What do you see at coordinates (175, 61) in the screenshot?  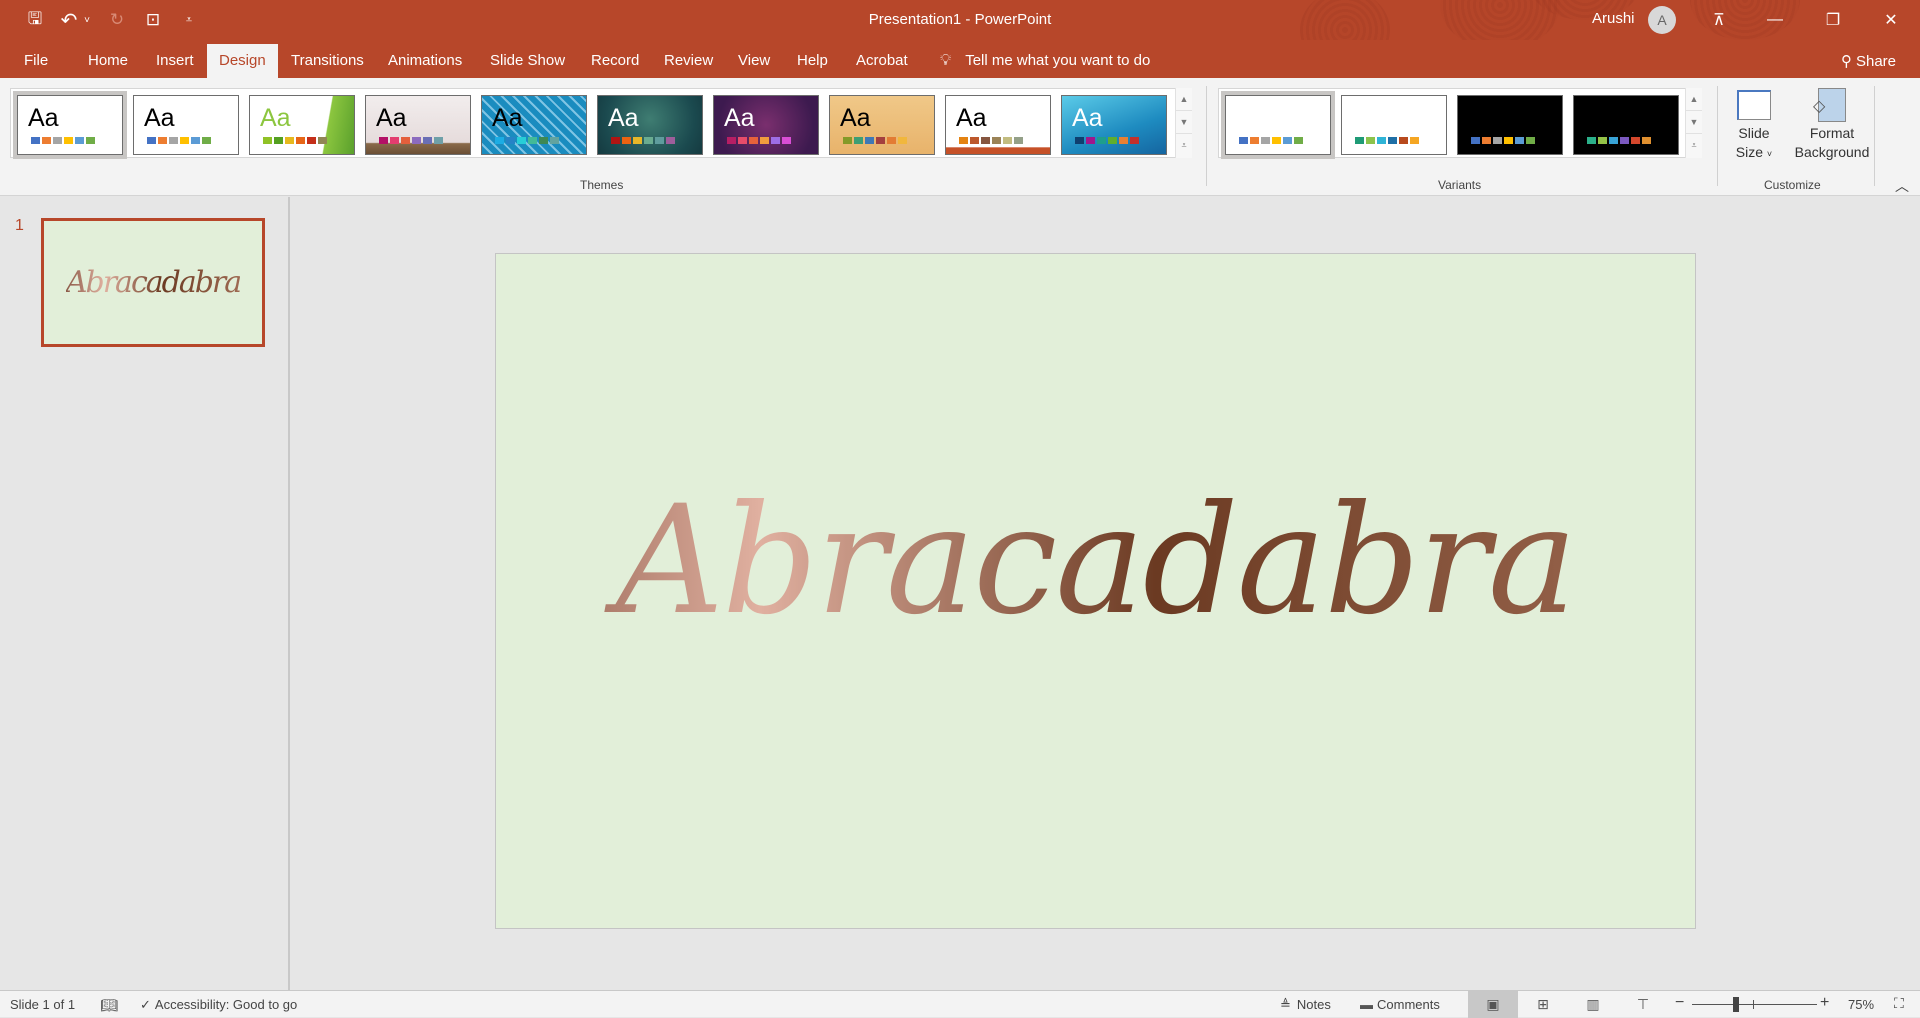 I see `tab-insert: Insert` at bounding box center [175, 61].